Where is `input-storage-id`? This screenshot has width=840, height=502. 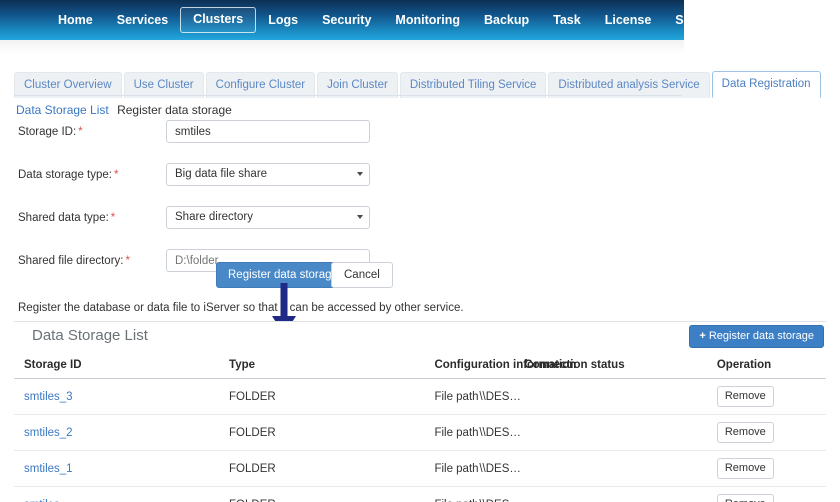 input-storage-id is located at coordinates (268, 131).